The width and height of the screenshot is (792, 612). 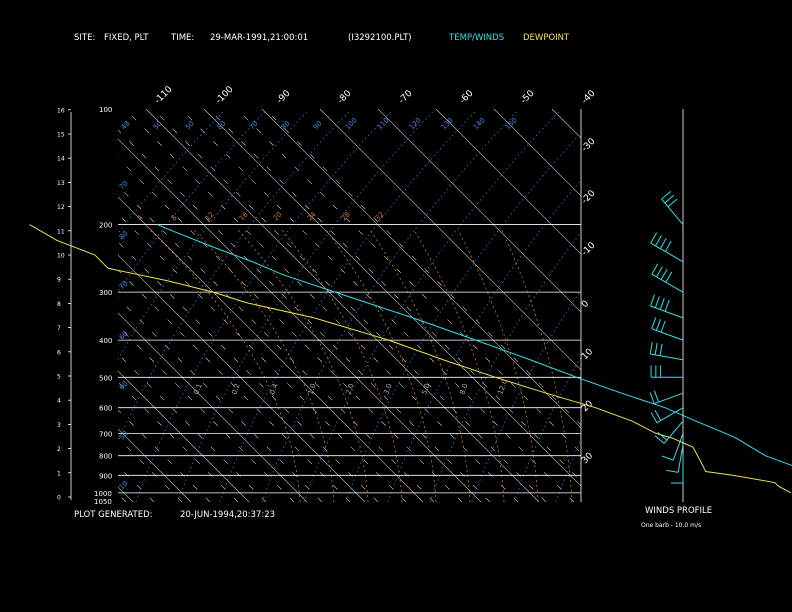 I want to click on mixing-ratio-label: 5.0, so click(x=425, y=388).